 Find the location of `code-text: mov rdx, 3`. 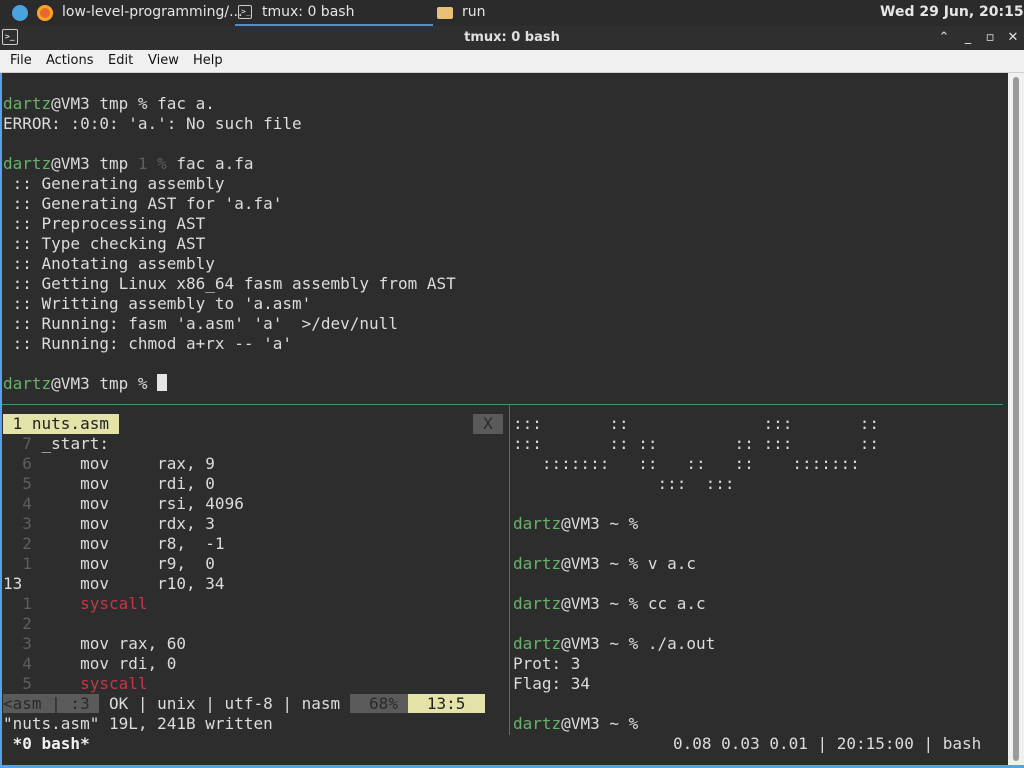

code-text: mov rdx, 3 is located at coordinates (123, 523).